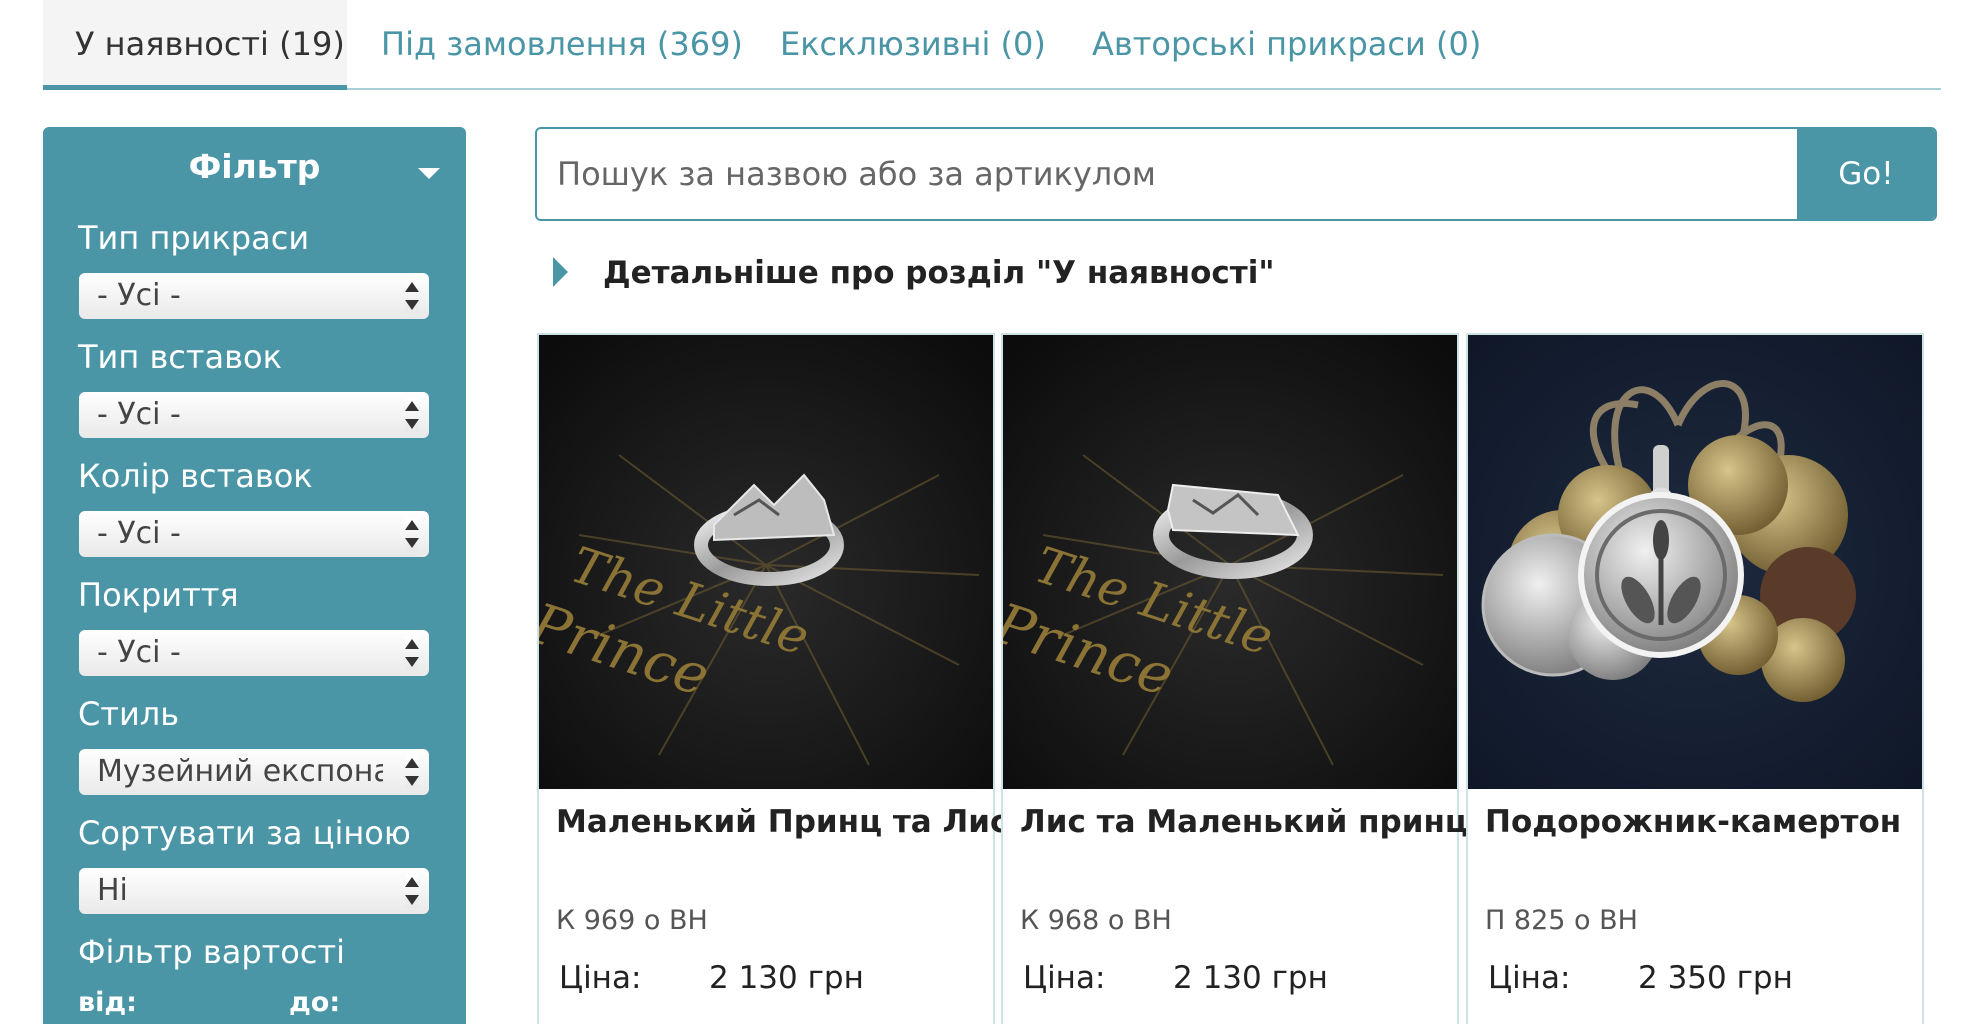 The height and width of the screenshot is (1024, 1974). Describe the element at coordinates (139, 295) in the screenshot. I see `jewelry-type-value: - Усі -` at that location.